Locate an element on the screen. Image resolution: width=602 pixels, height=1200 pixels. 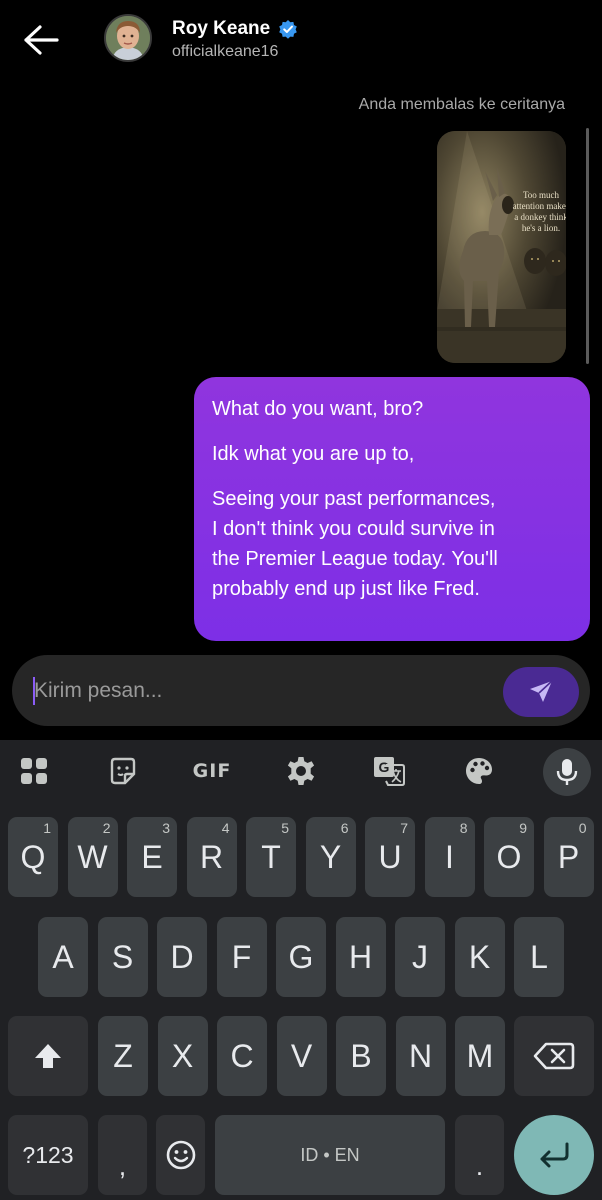
message-line: probably end up just like Fred. is located at coordinates (346, 589).